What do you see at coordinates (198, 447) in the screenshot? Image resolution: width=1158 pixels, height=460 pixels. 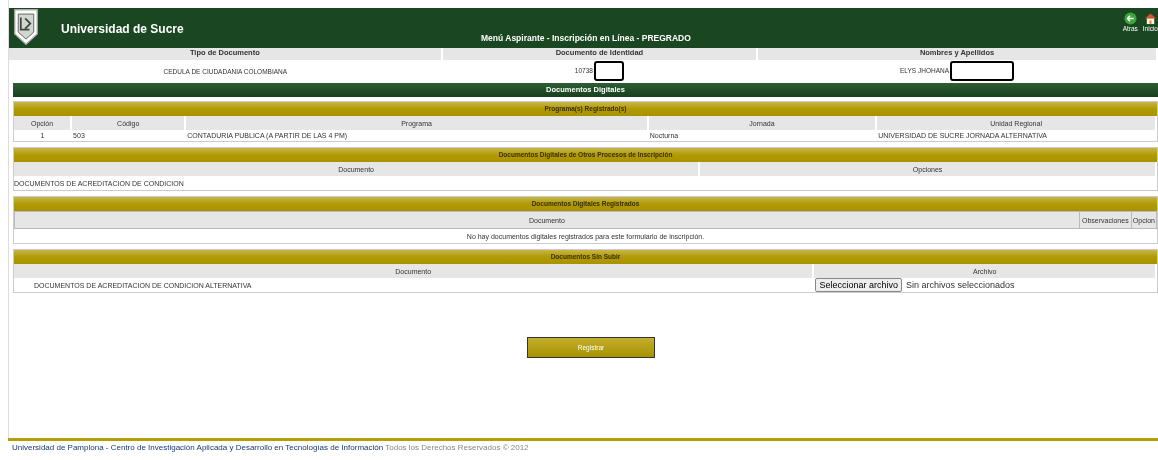 I see `footer-link: Universidad de Pamplona - Centro de Investigación Aplicada y Desarrollo en Tecnologías de Información` at bounding box center [198, 447].